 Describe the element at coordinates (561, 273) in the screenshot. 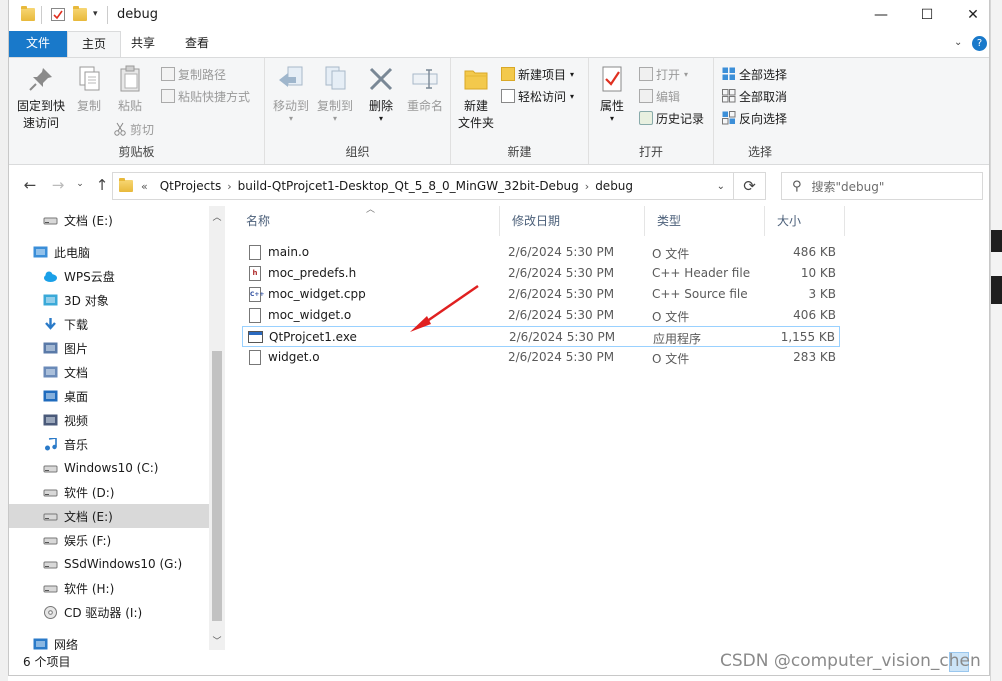

I see `file-date: 2/6/2024 5:30 PM` at that location.